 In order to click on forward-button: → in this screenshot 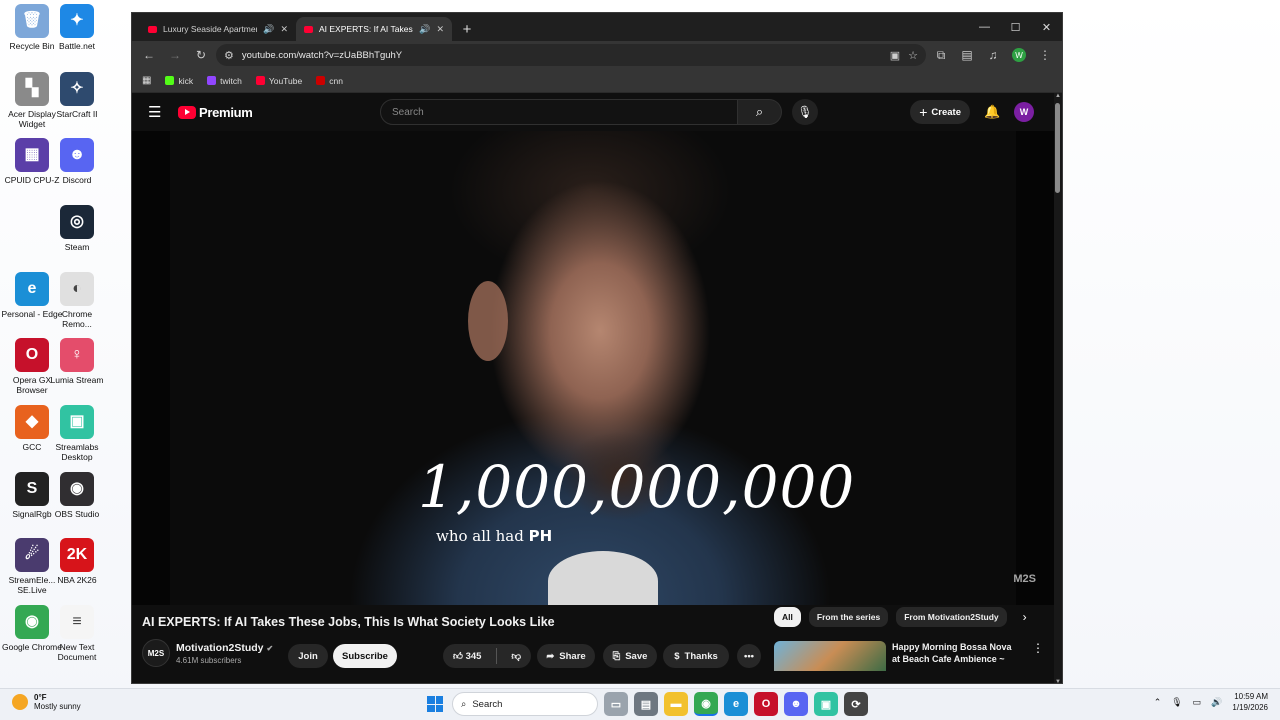, I will do `click(175, 55)`.